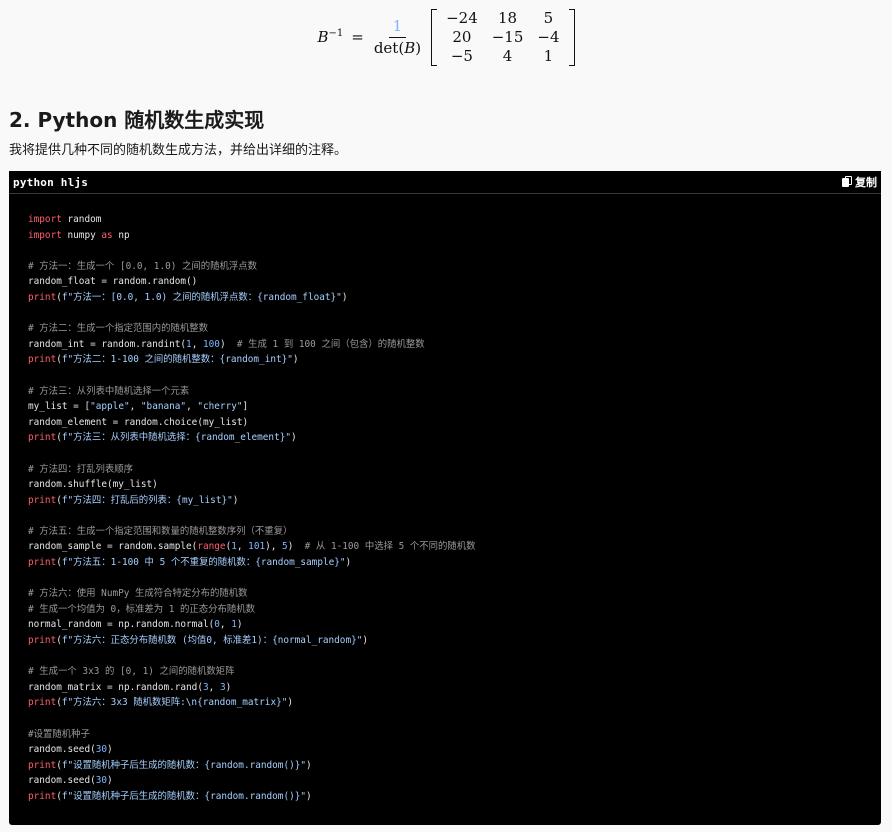 This screenshot has height=832, width=892. Describe the element at coordinates (160, 531) in the screenshot. I see `code-token: # 方法五：生成一个指定范围和数量的随机整数序列（不重复）` at that location.